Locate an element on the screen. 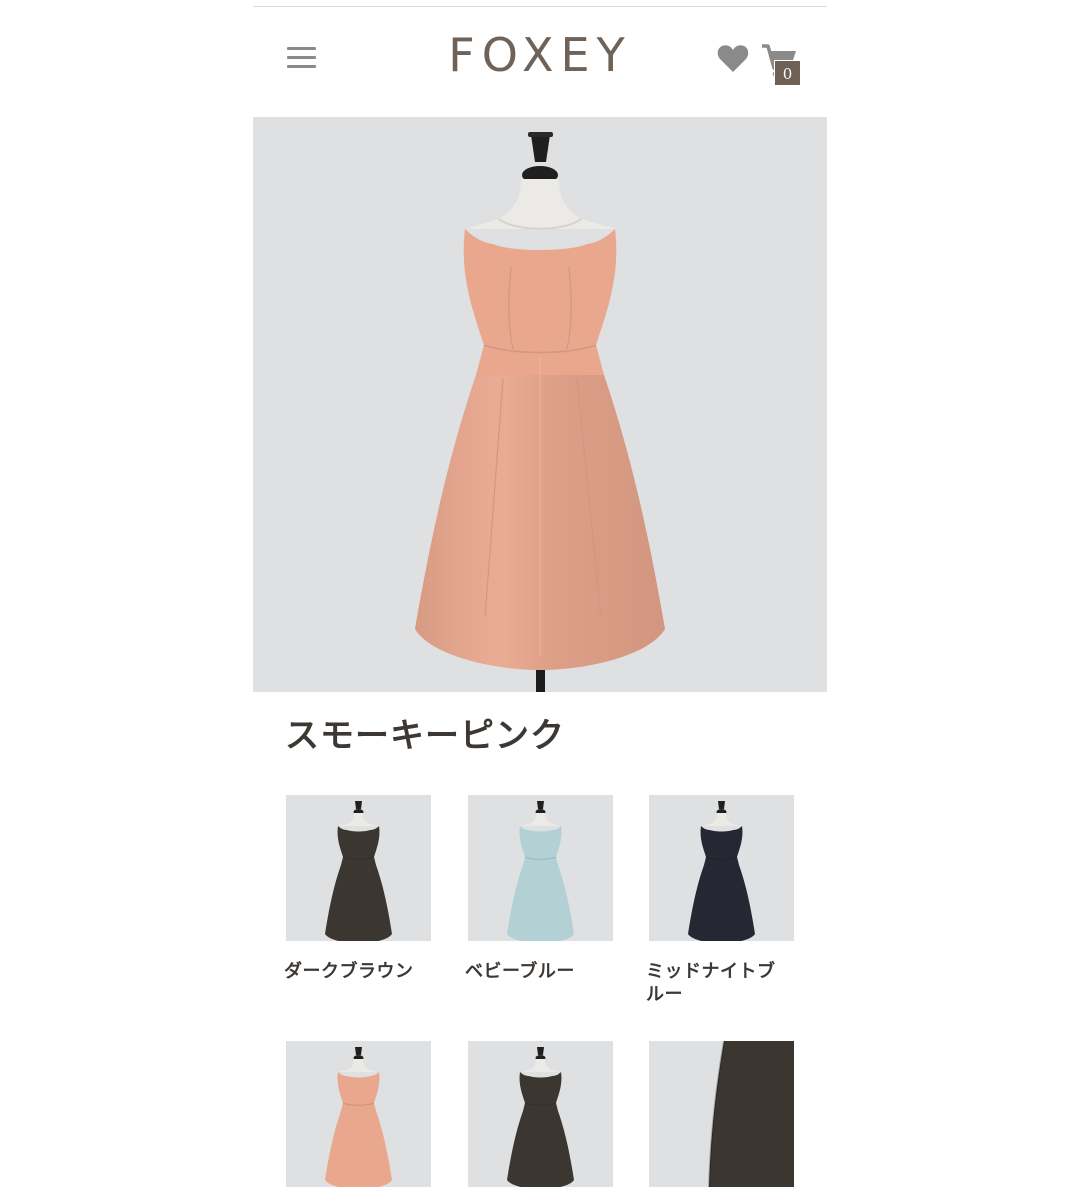  color-thumbnail-dark-brown is located at coordinates (358, 868).